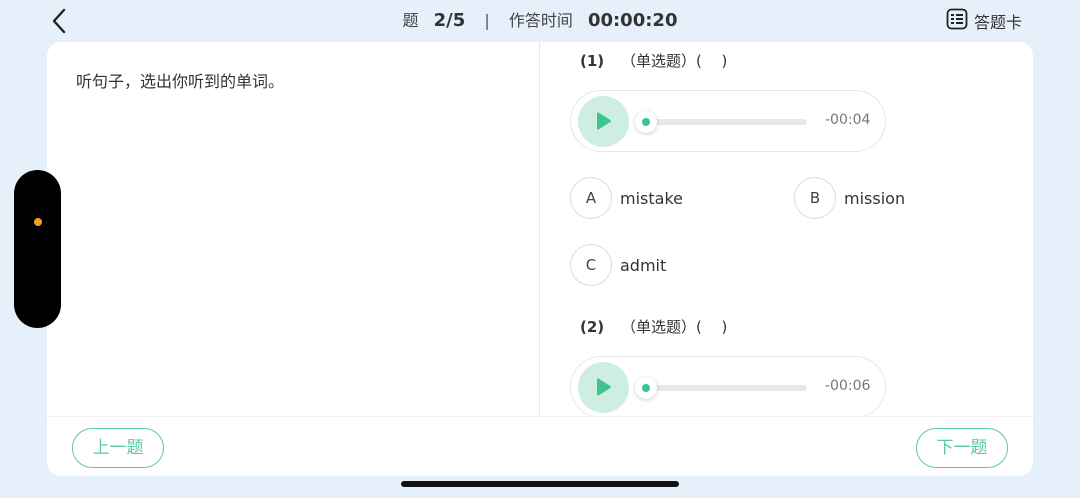  What do you see at coordinates (37, 249) in the screenshot?
I see `floating-side-handle` at bounding box center [37, 249].